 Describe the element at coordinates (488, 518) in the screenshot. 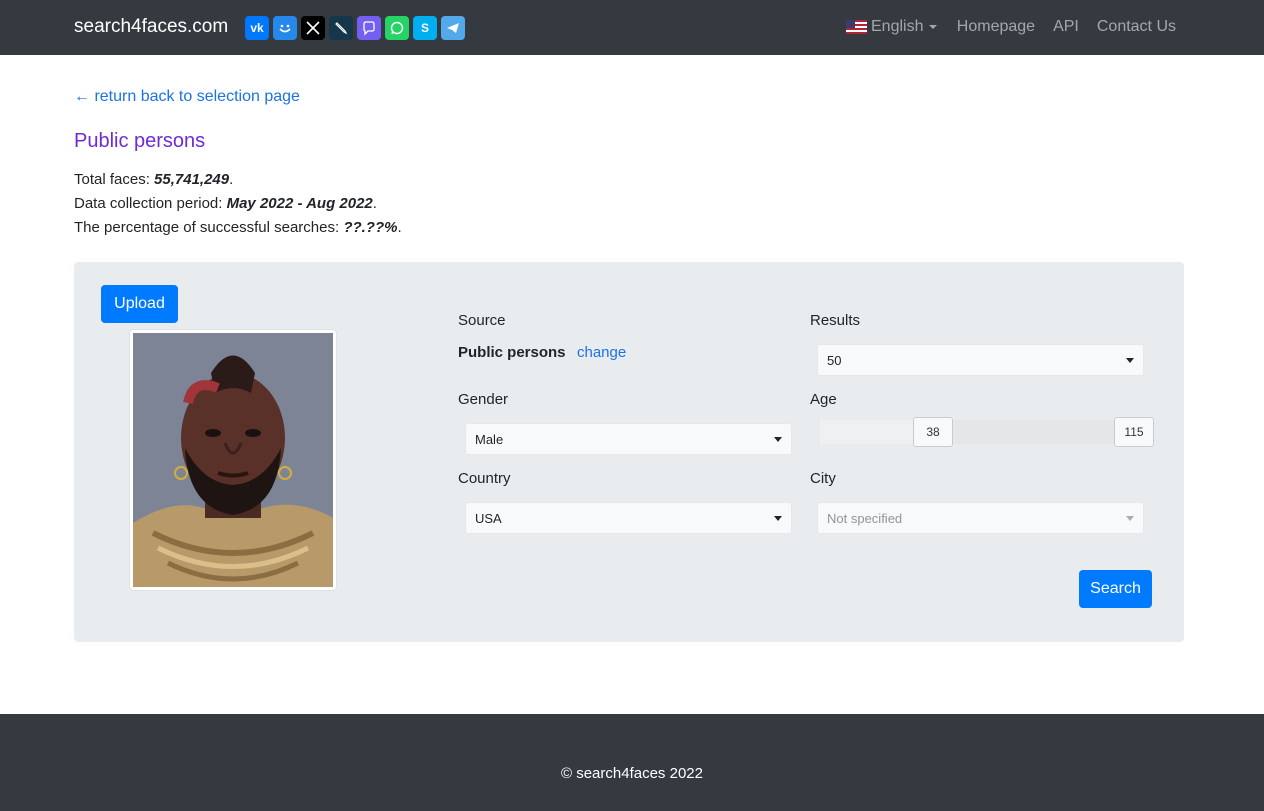

I see `country-select-value: USA` at that location.